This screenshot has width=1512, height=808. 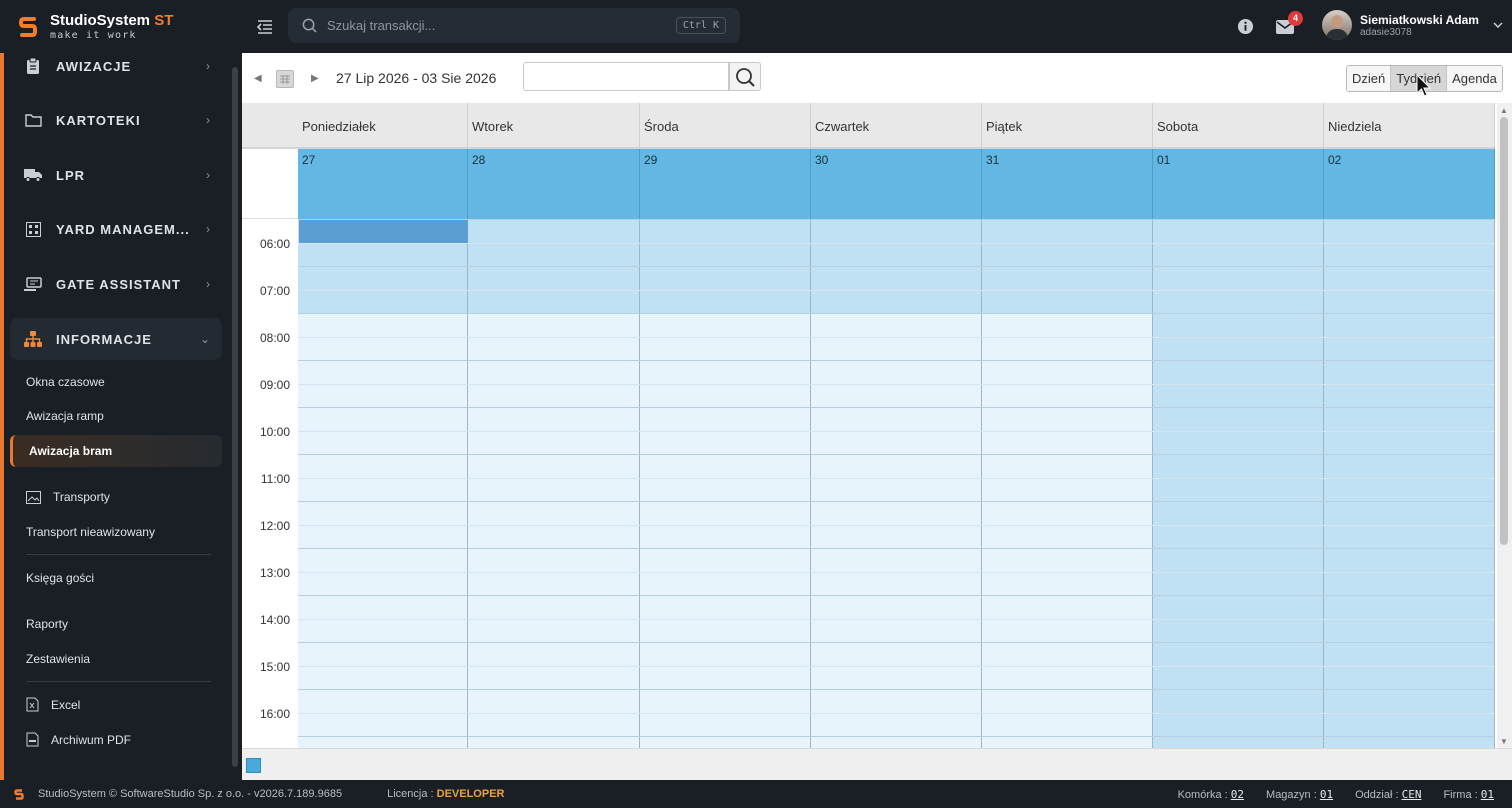 What do you see at coordinates (116, 175) in the screenshot?
I see `sidebar-group-lpr: LPR ›` at bounding box center [116, 175].